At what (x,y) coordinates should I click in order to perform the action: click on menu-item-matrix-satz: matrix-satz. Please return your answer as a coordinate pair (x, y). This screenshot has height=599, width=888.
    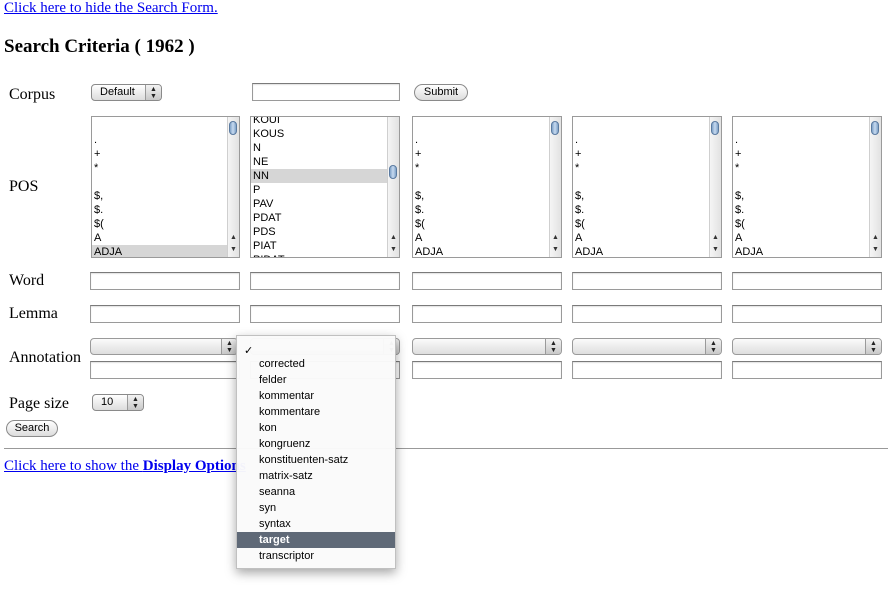
    Looking at the image, I should click on (316, 476).